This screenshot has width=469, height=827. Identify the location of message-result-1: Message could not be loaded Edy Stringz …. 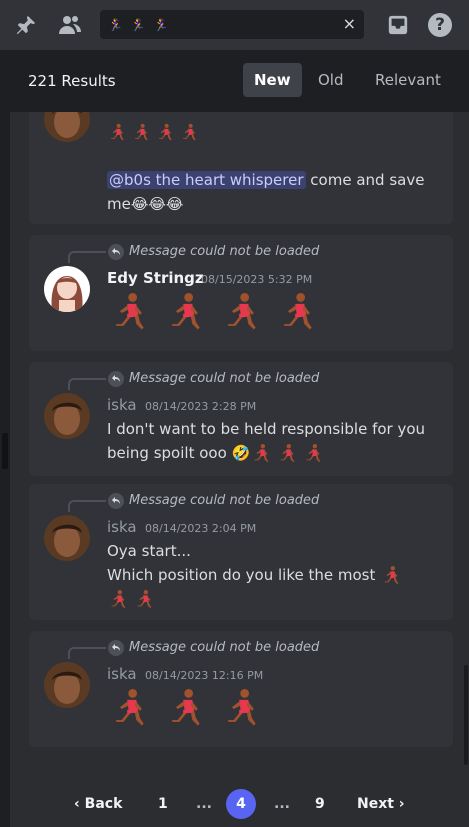
(241, 293).